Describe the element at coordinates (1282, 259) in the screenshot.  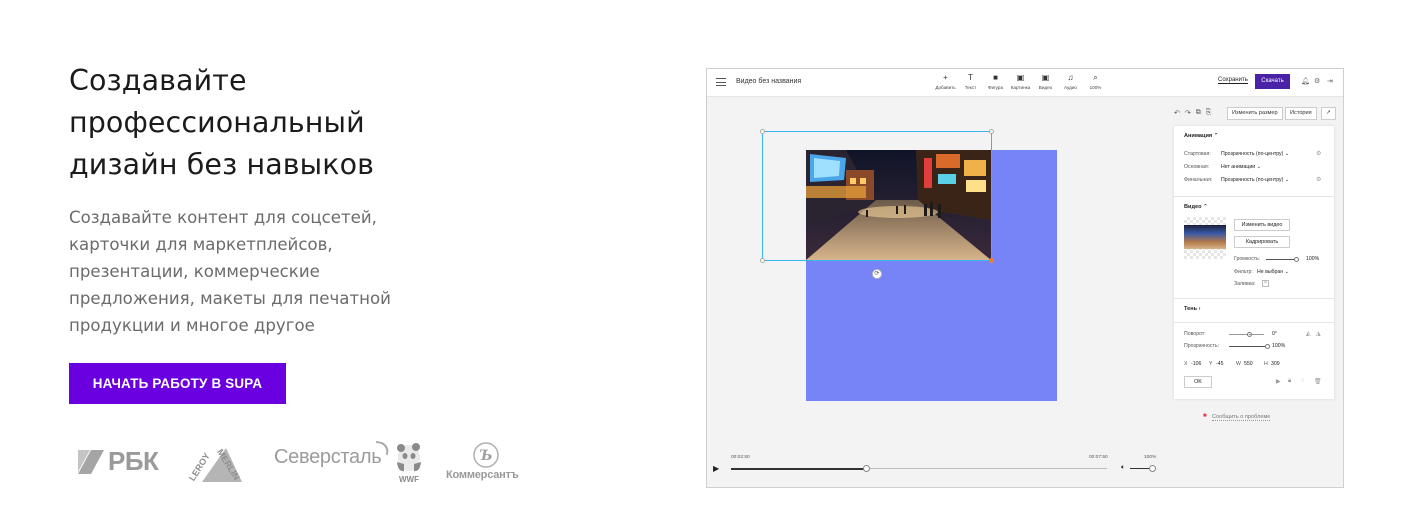
I see `volume-slider` at that location.